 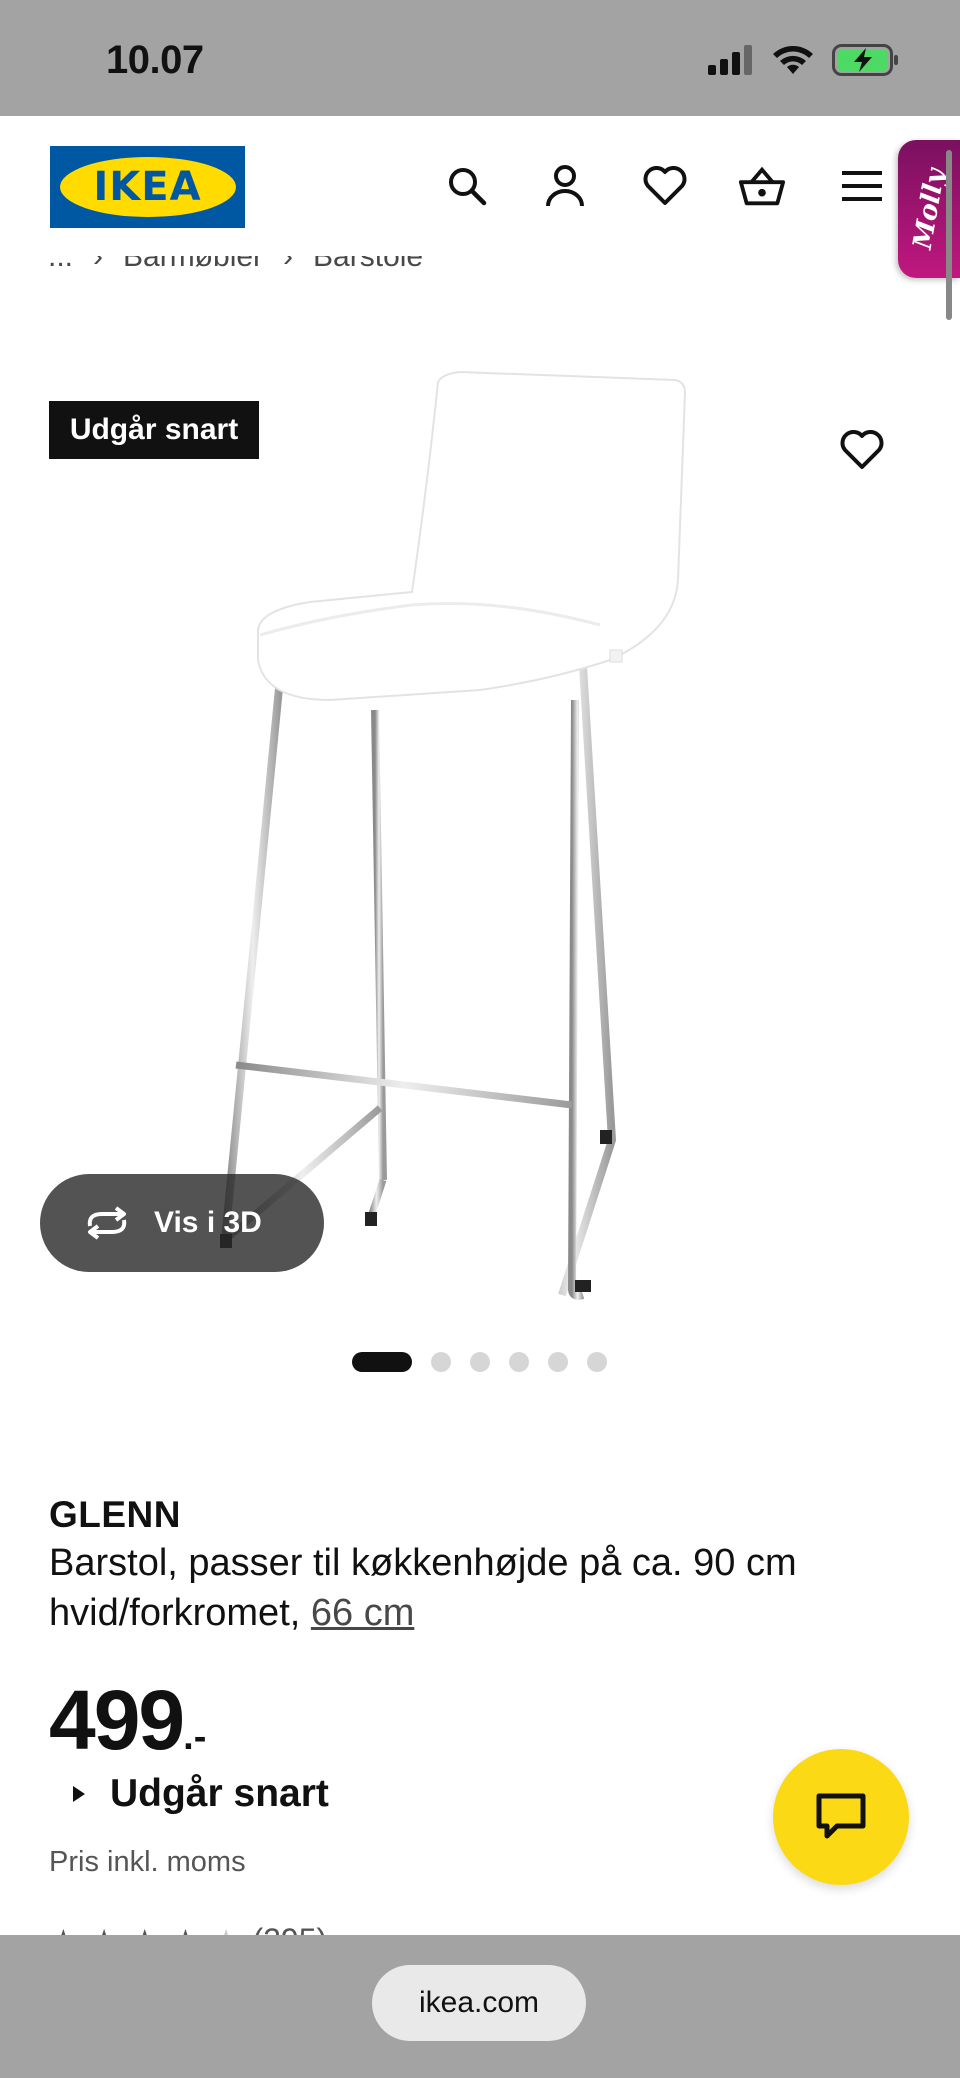 I want to click on menu-icon, so click(x=862, y=186).